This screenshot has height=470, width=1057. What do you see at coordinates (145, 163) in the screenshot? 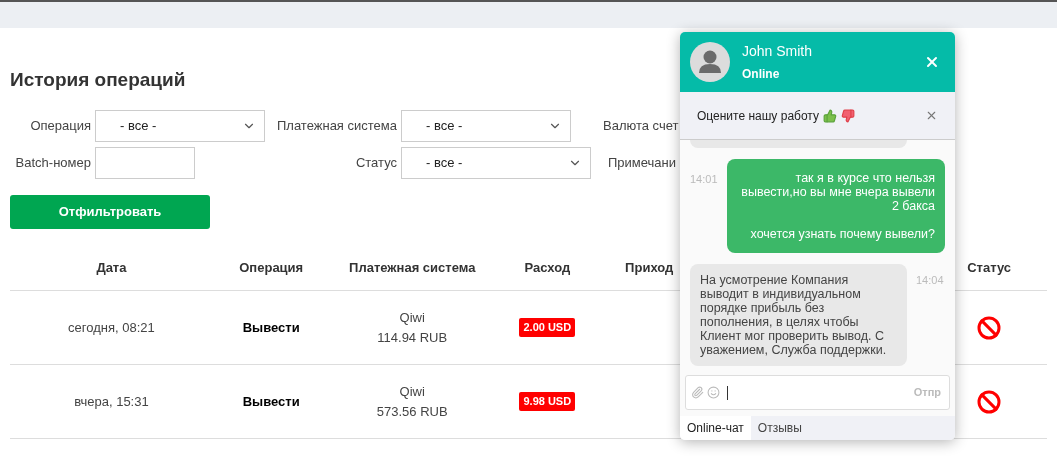
I see `batch-number-field` at bounding box center [145, 163].